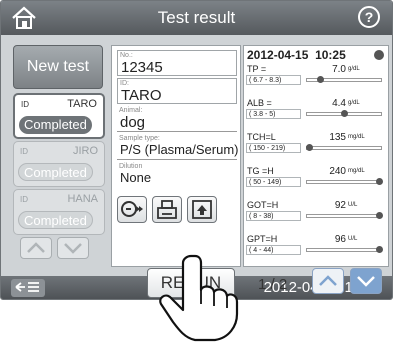 This screenshot has height=343, width=393. What do you see at coordinates (278, 55) in the screenshot?
I see `results-date: 2012-04-15` at bounding box center [278, 55].